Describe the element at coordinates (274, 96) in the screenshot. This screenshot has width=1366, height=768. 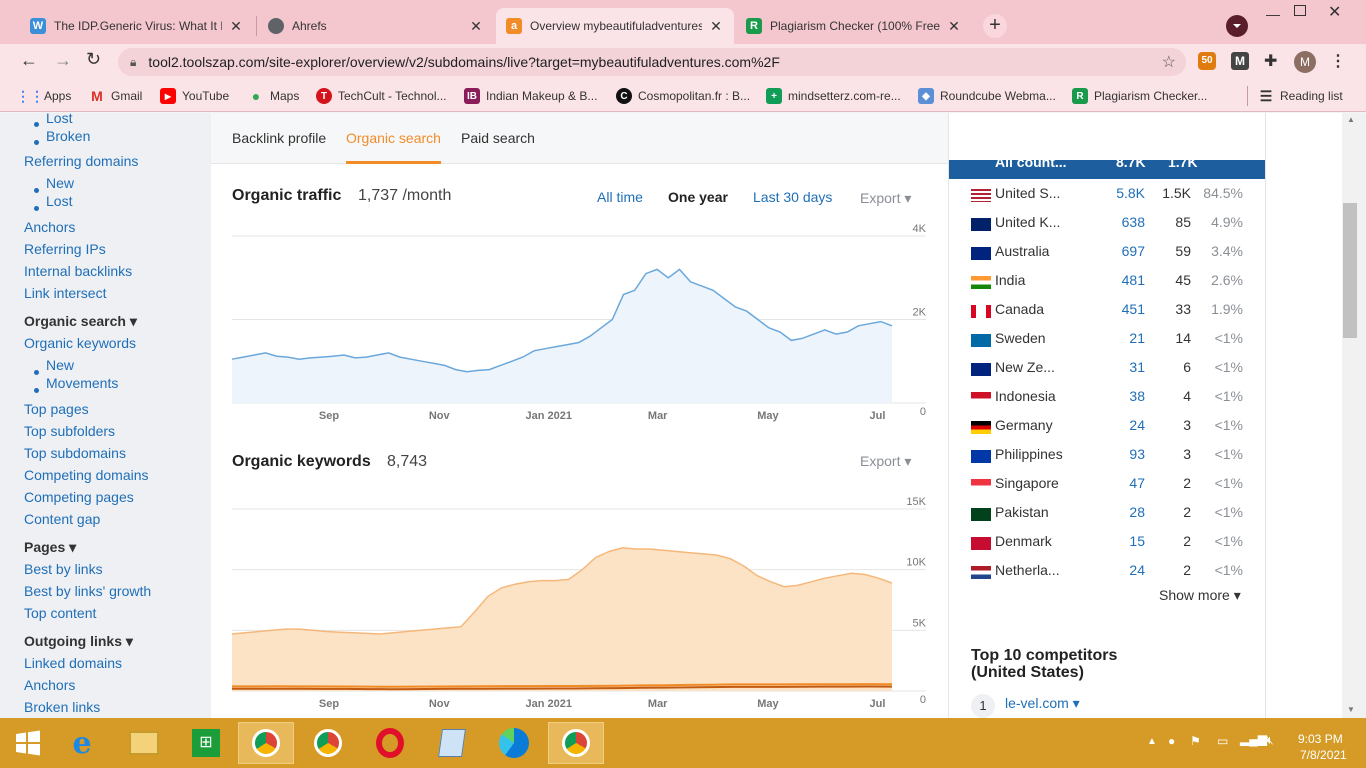
I see `bookmark-maps: ● Maps` at that location.